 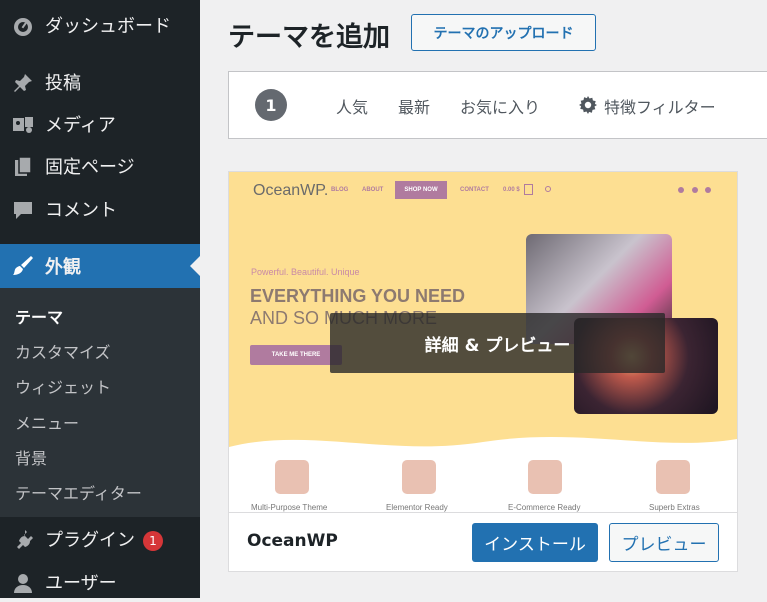 What do you see at coordinates (81, 210) in the screenshot?
I see `menu-comments-label: コメント` at bounding box center [81, 210].